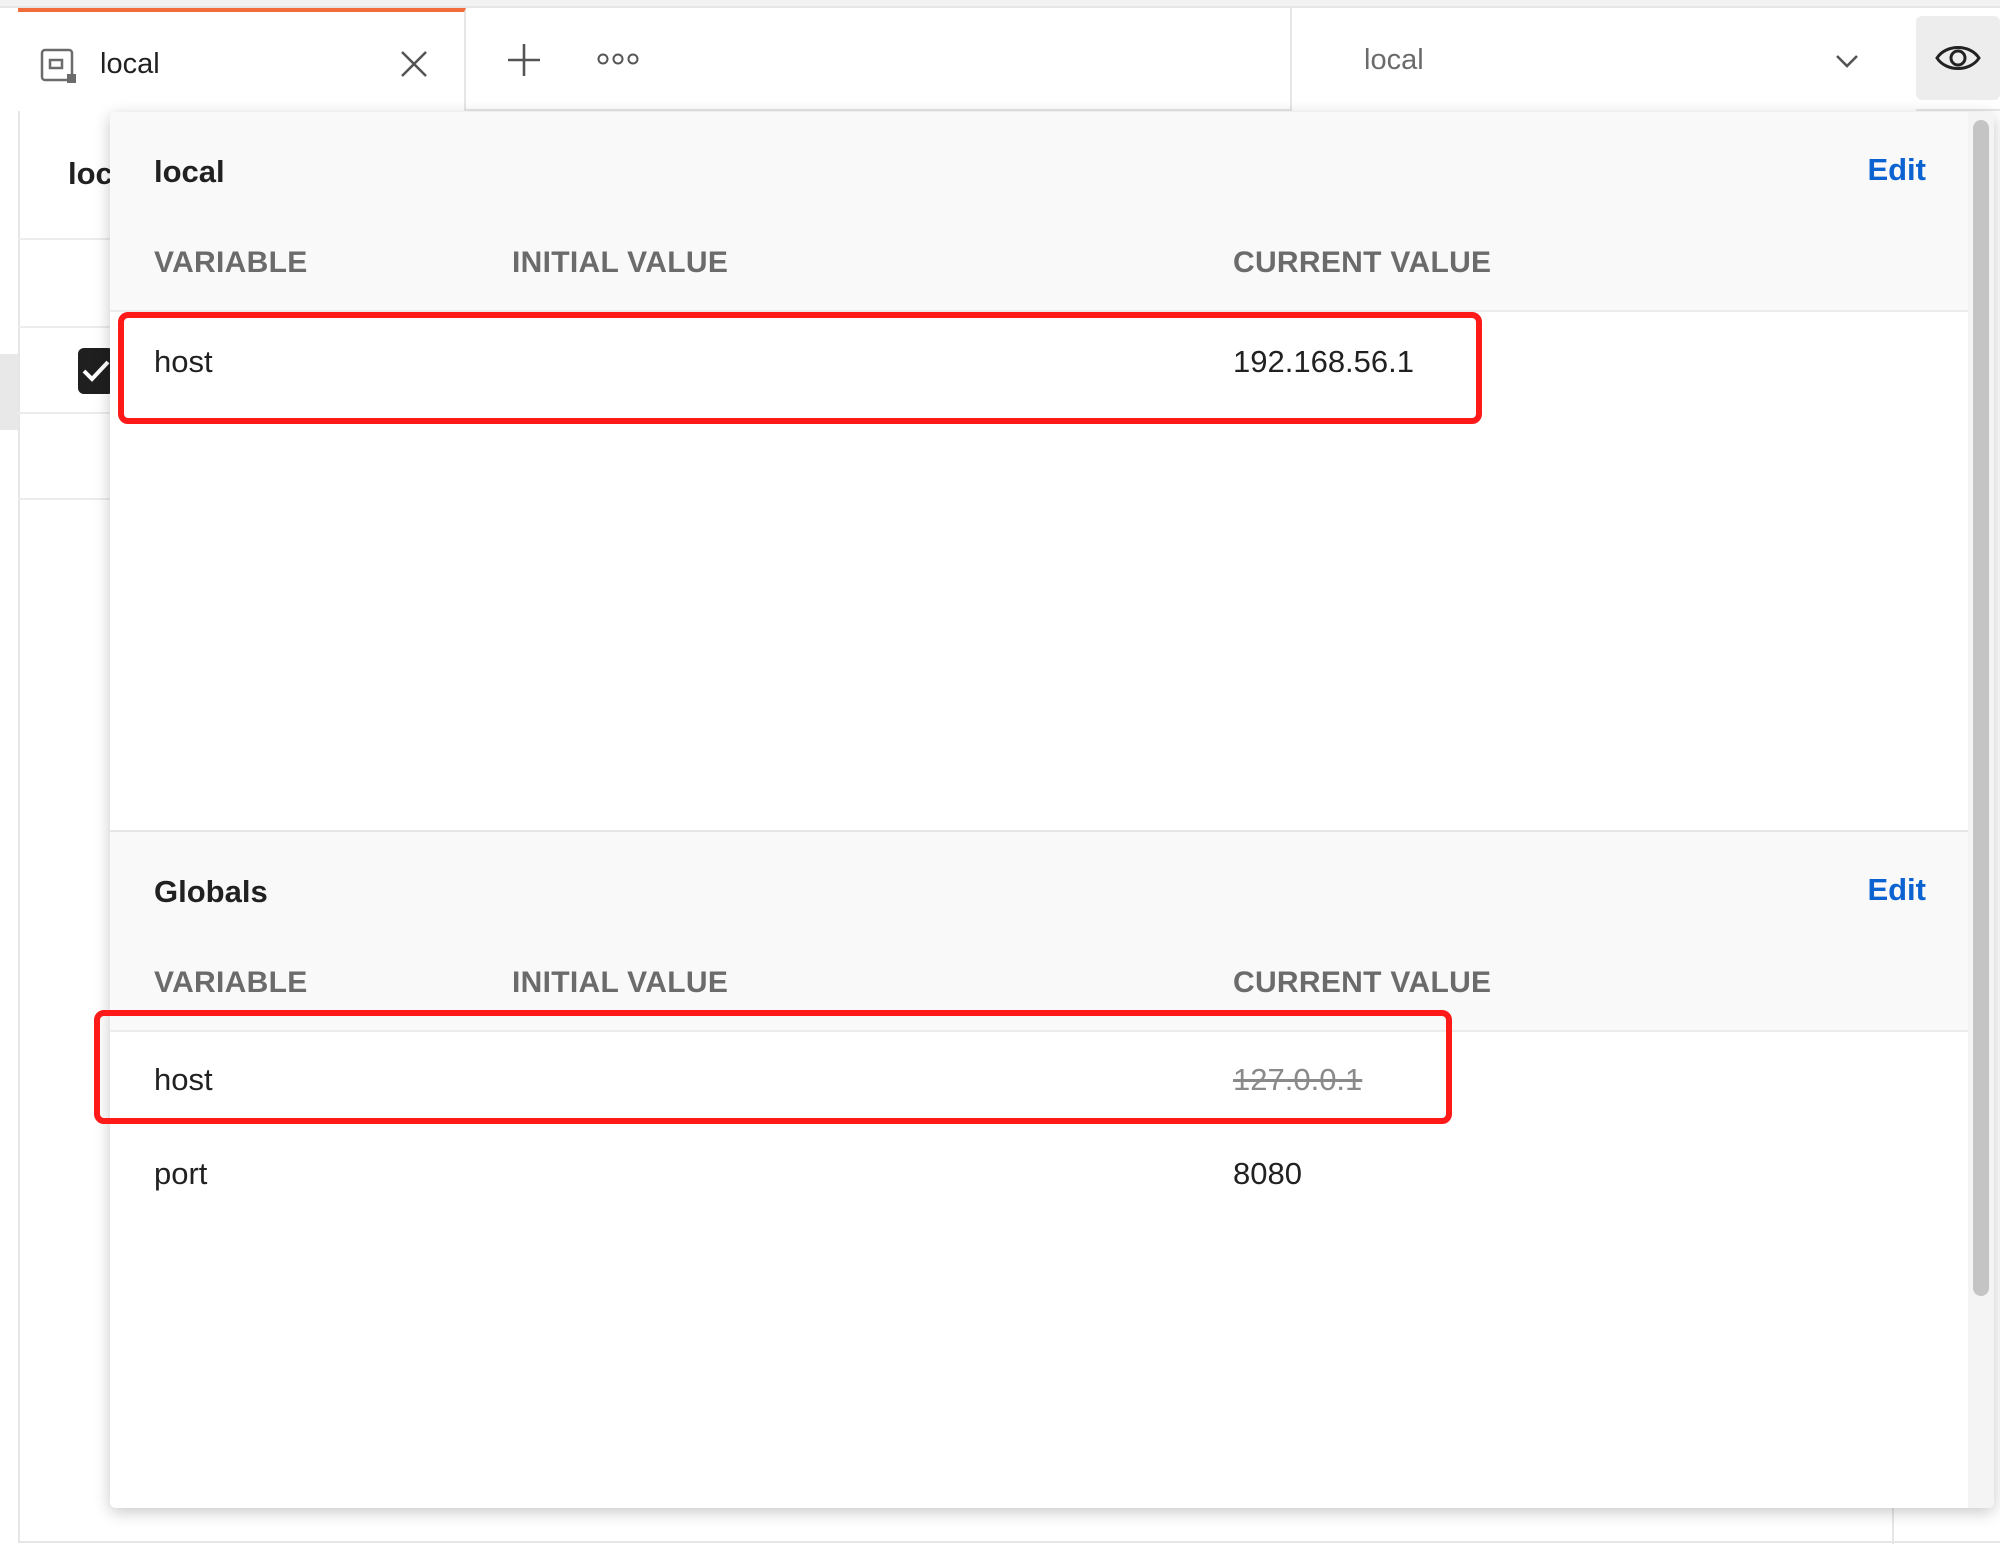 The width and height of the screenshot is (2000, 1556). I want to click on current-value-overridden: 127.0.0.1, so click(1298, 1079).